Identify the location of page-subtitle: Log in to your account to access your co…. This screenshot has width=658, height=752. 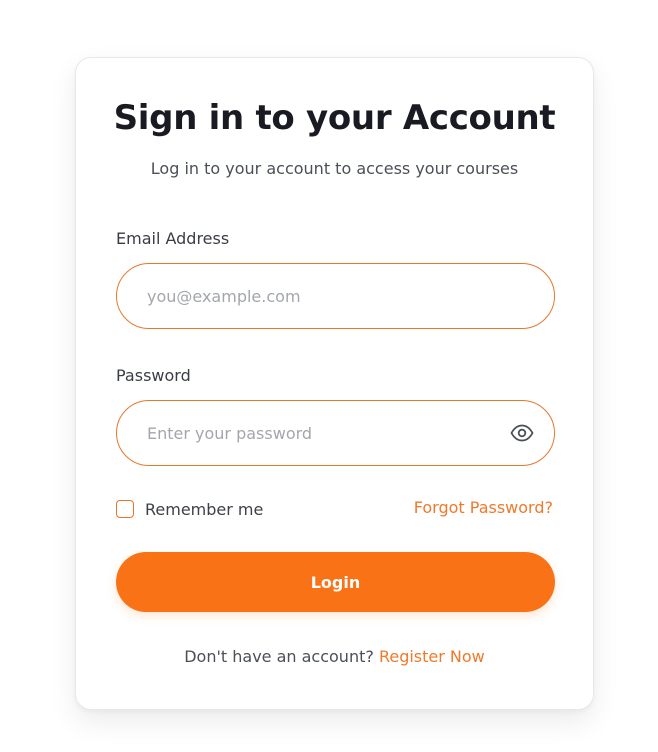
(334, 168).